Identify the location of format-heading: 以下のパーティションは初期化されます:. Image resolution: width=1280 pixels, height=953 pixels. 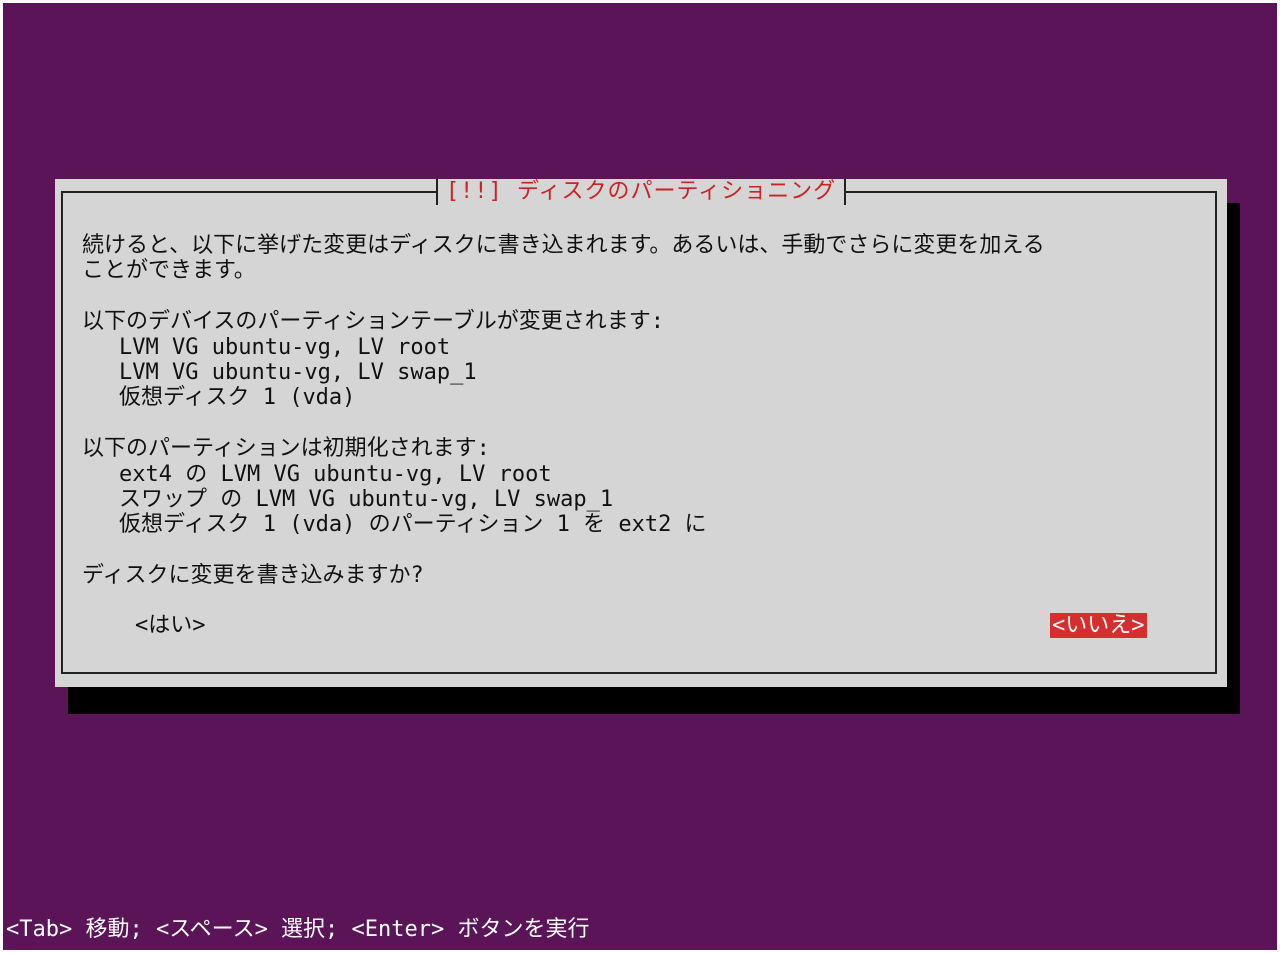
(286, 448).